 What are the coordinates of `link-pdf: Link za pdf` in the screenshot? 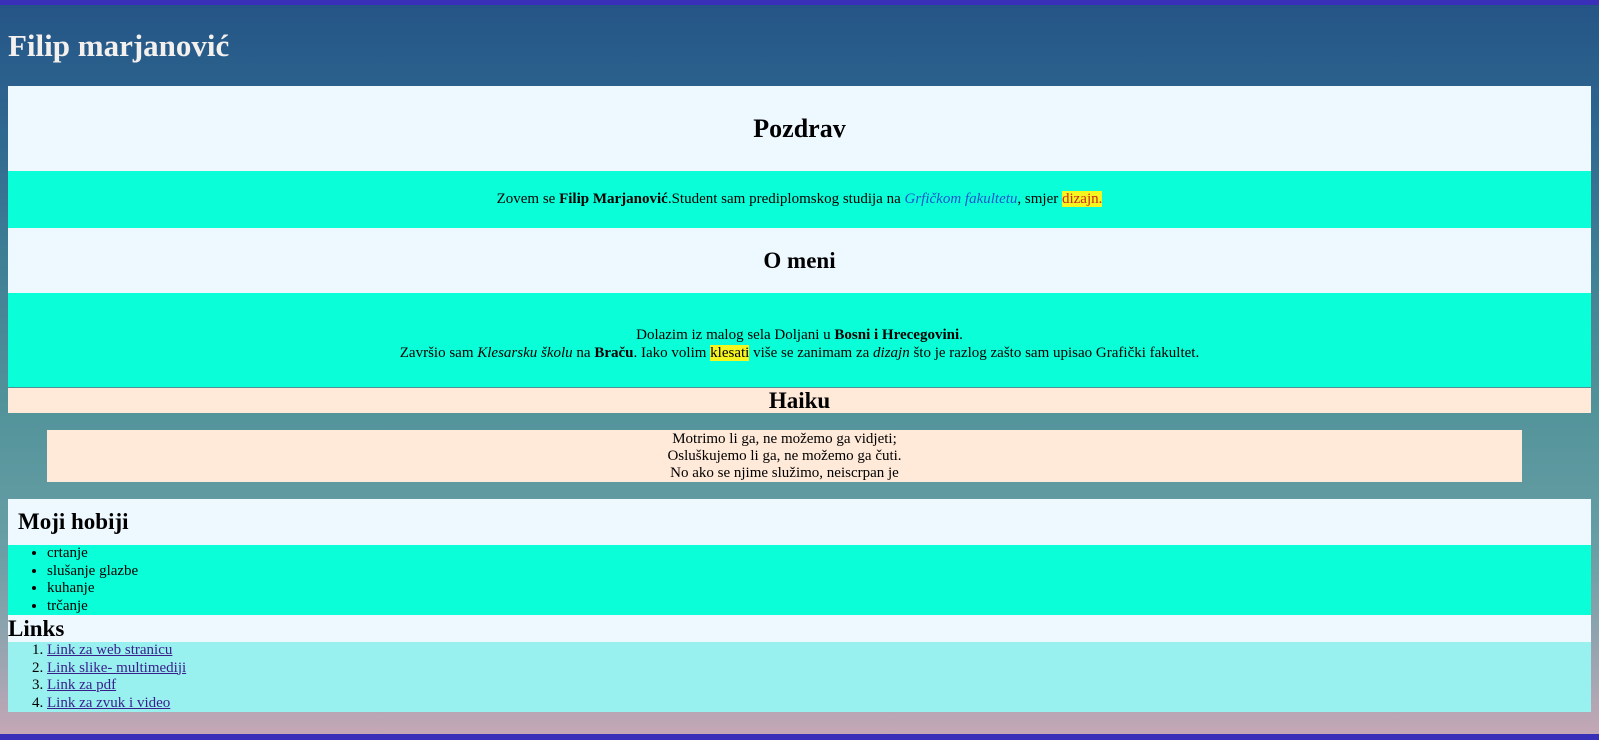 It's located at (81, 685).